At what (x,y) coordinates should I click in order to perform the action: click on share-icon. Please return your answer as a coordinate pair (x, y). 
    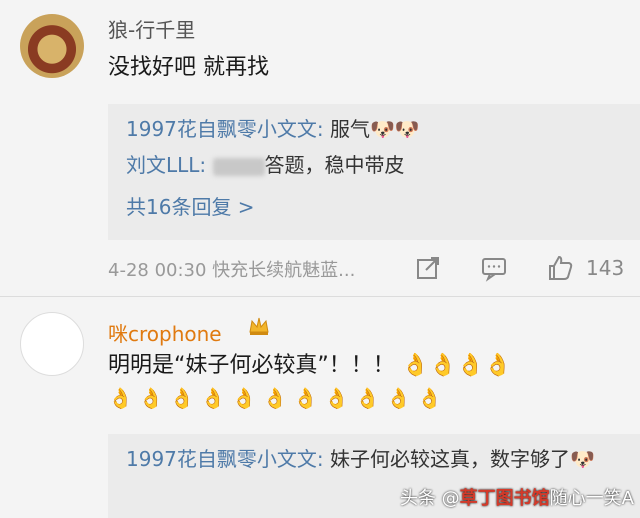
    Looking at the image, I should click on (428, 268).